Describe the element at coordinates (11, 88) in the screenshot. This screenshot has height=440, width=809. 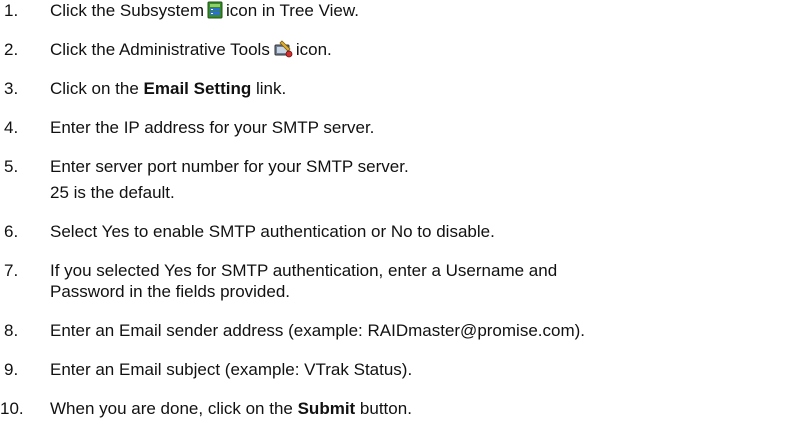
I see `step-number: 3.` at that location.